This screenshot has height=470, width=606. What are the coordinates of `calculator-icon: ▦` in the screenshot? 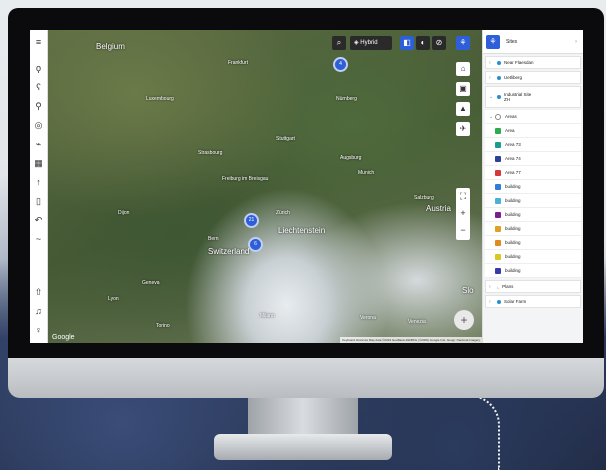 It's located at (39, 163).